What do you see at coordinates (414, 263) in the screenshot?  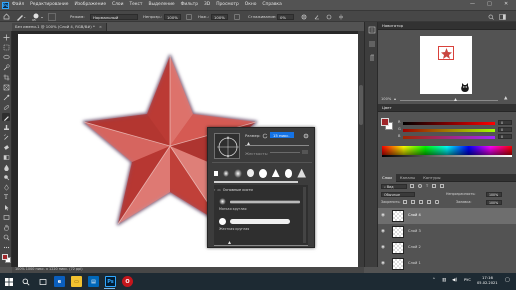 I see `layer-name: Слой 1` at bounding box center [414, 263].